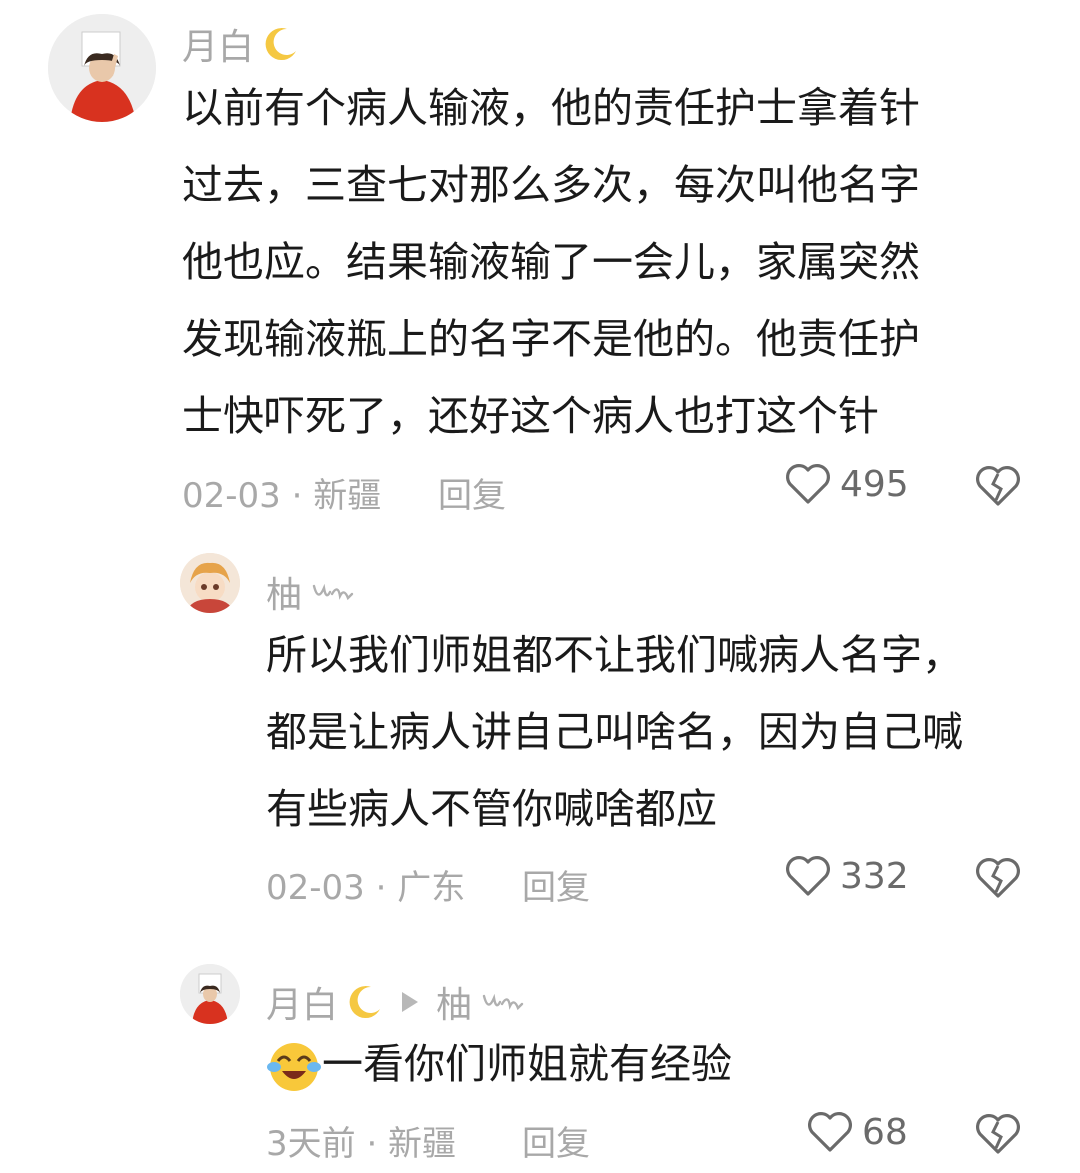  I want to click on timestamp-location: 02-03 · 广东, so click(366, 888).